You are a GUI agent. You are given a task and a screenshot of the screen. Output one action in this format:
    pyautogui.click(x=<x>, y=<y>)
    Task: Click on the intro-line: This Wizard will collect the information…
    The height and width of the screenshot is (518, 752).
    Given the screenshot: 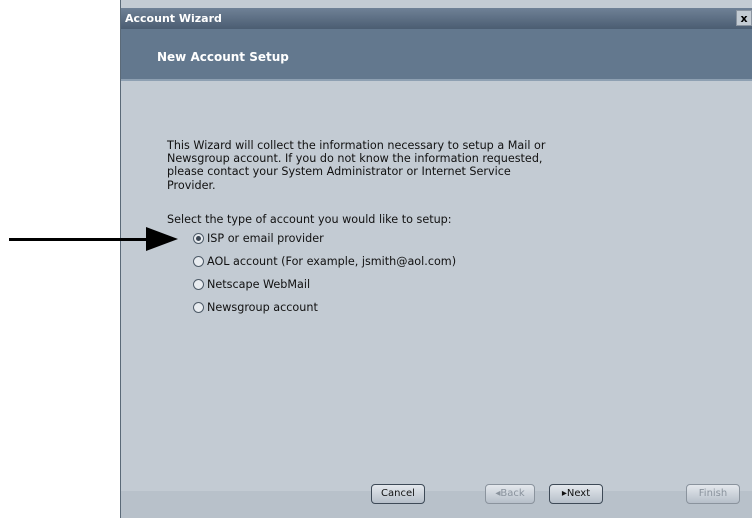 What is the action you would take?
    pyautogui.click(x=356, y=145)
    